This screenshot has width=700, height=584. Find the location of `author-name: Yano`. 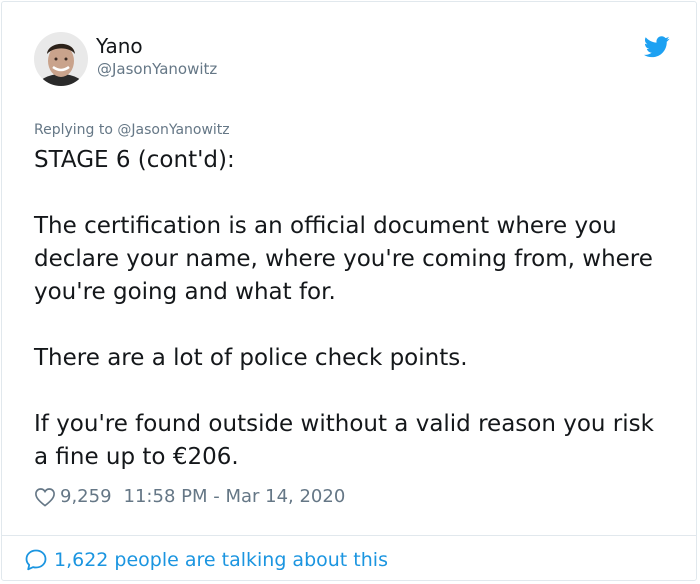

author-name: Yano is located at coordinates (119, 46).